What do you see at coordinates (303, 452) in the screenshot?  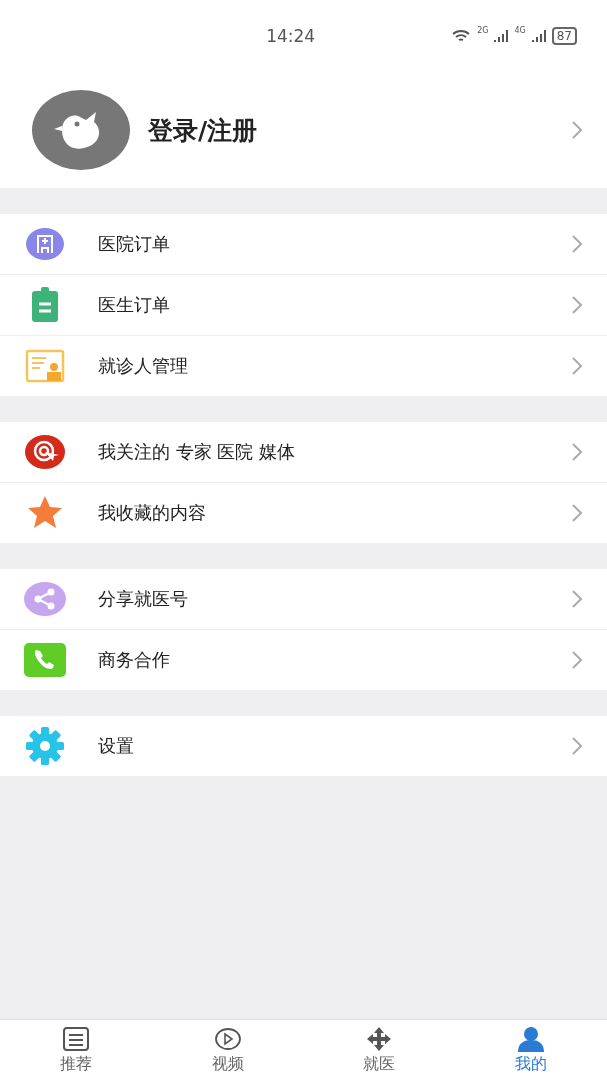 I see `menu-item: 我关注的 专家 医院 媒体` at bounding box center [303, 452].